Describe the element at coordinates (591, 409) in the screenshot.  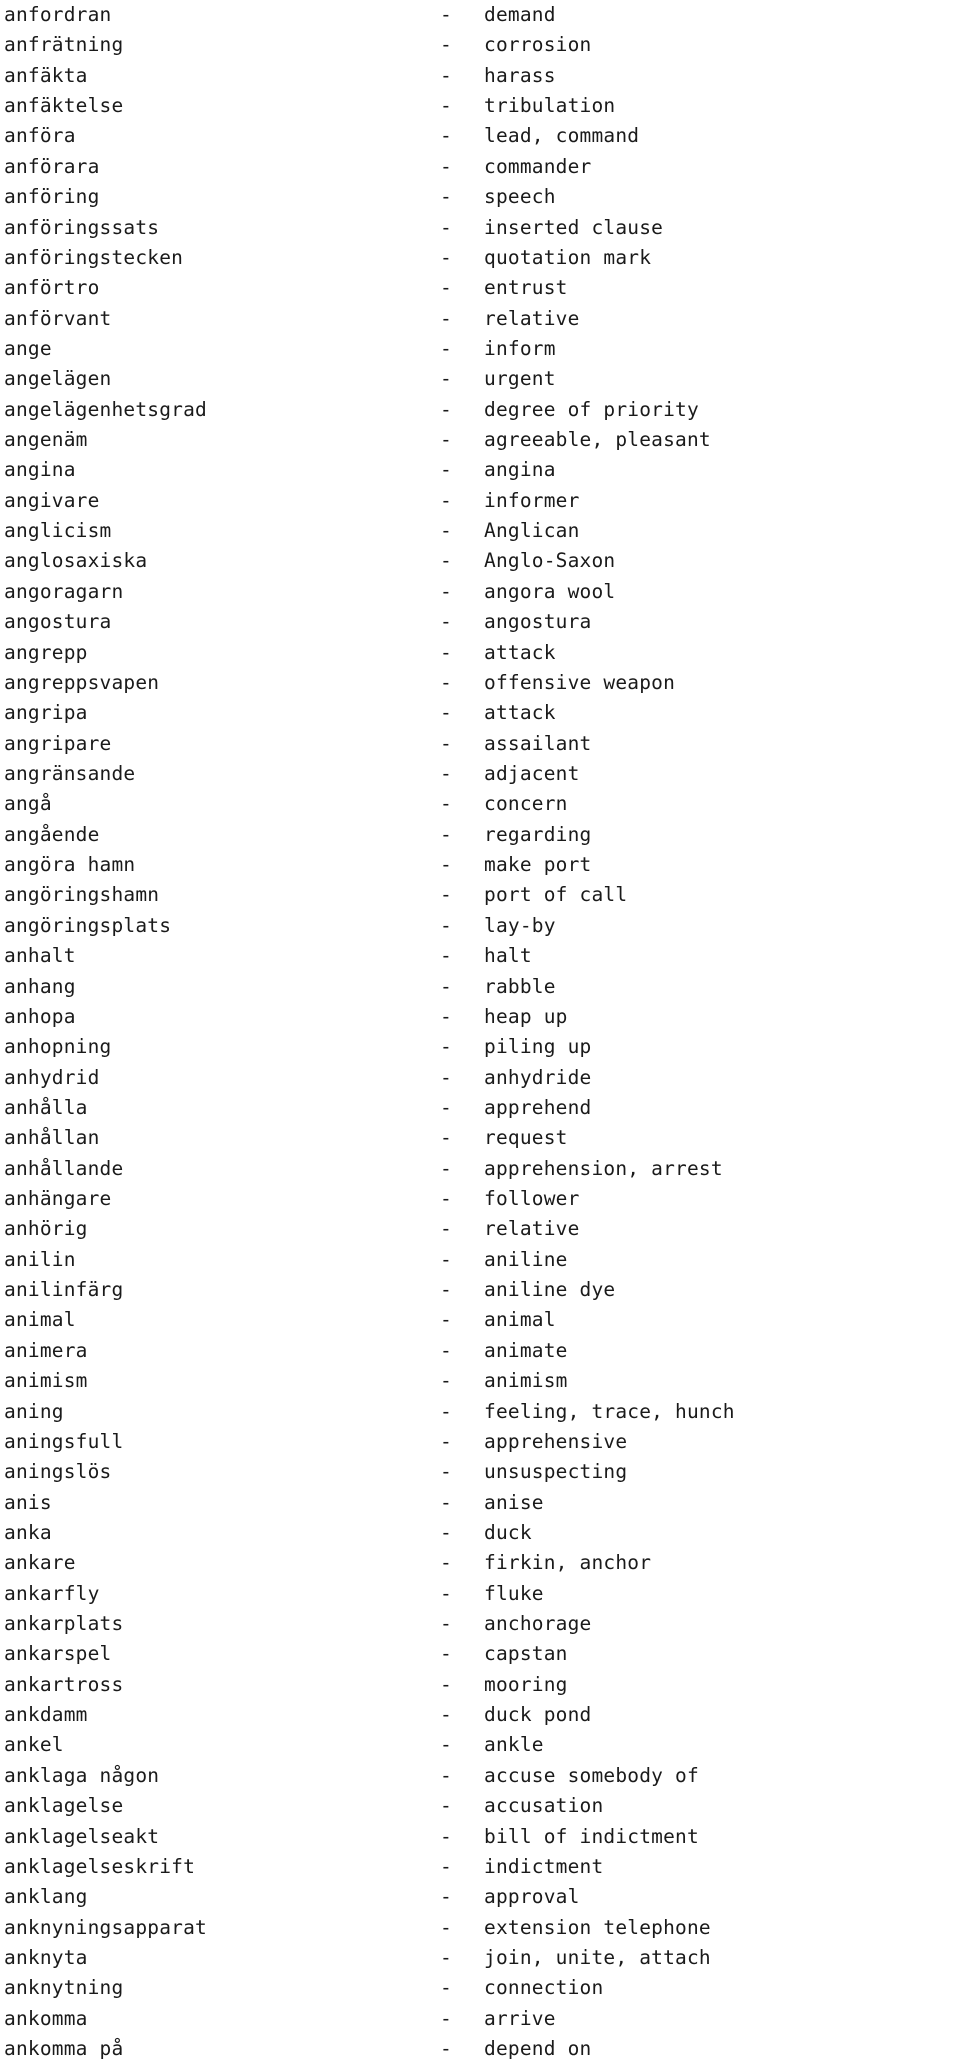
I see `entry-gloss: degree of priority` at that location.